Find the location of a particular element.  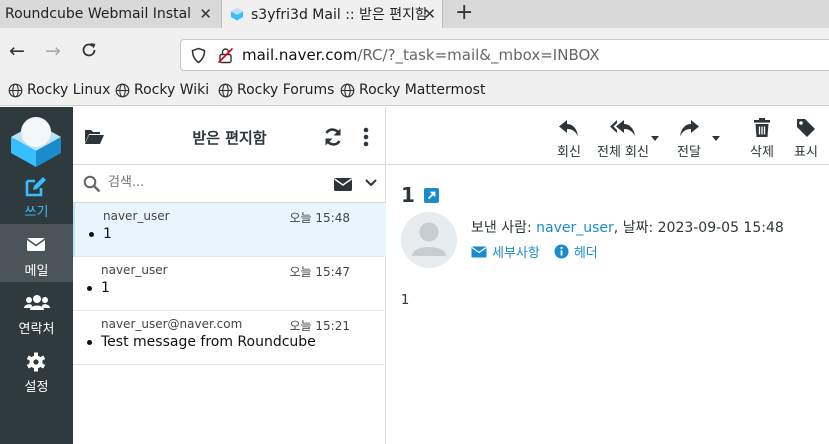

bookmark-rocky-mattermost: Rocky Mattermost is located at coordinates (412, 90).